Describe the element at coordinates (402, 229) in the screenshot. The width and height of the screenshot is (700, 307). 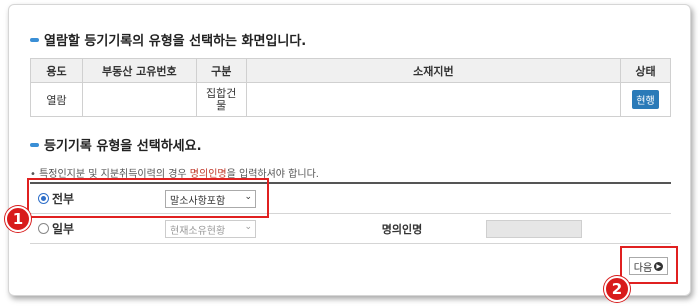
I see `holder-name-label: 명의인명` at that location.